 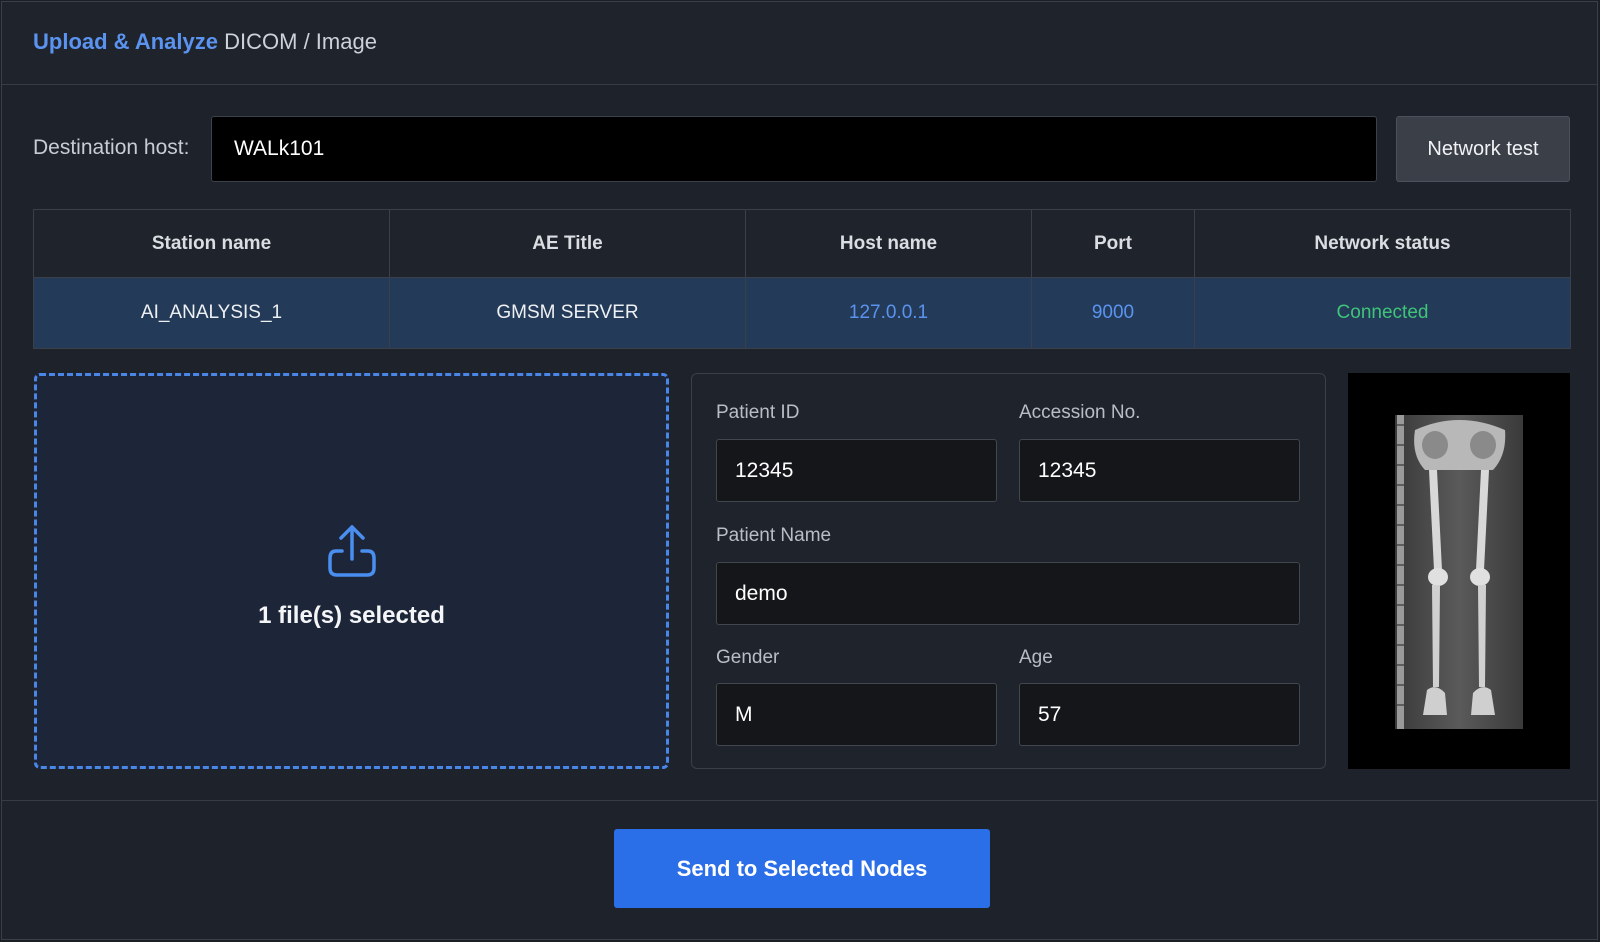 What do you see at coordinates (351, 615) in the screenshot?
I see `selected-files-status: 1 file(s) selected` at bounding box center [351, 615].